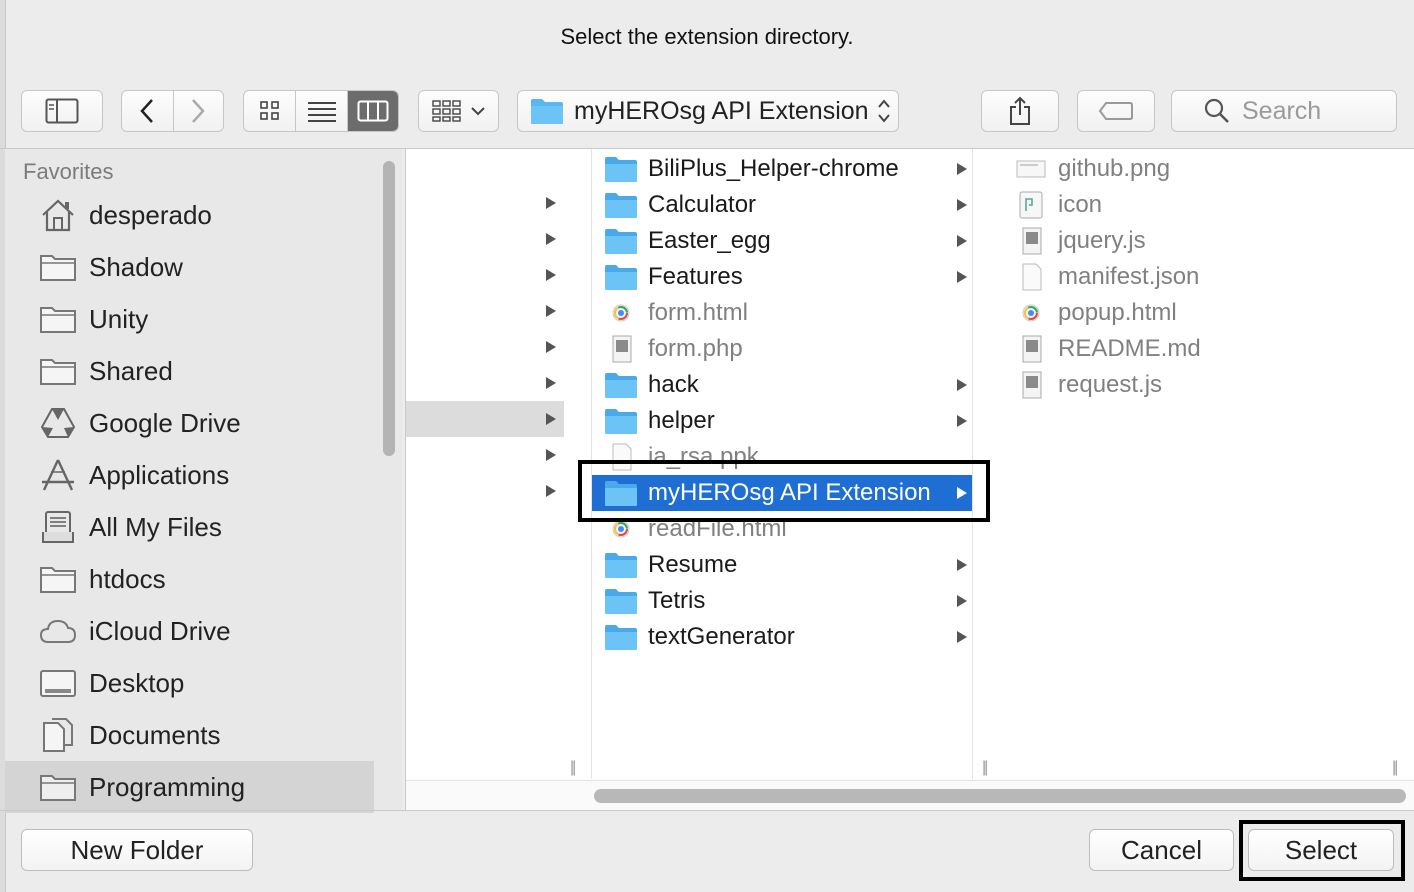 The image size is (1414, 892). I want to click on cancel-button: Cancel, so click(1161, 850).